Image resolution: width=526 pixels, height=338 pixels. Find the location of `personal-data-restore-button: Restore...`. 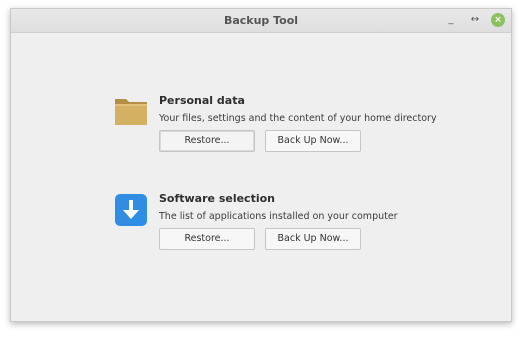

personal-data-restore-button: Restore... is located at coordinates (207, 141).